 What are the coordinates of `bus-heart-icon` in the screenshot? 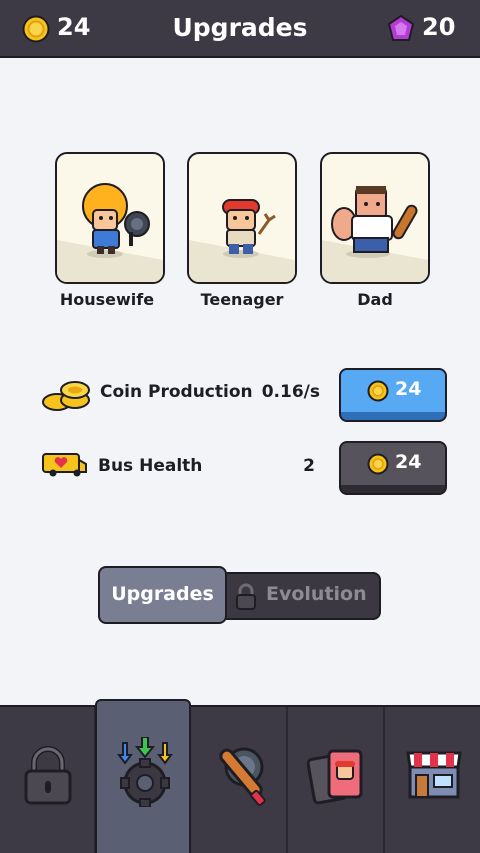 It's located at (64, 465).